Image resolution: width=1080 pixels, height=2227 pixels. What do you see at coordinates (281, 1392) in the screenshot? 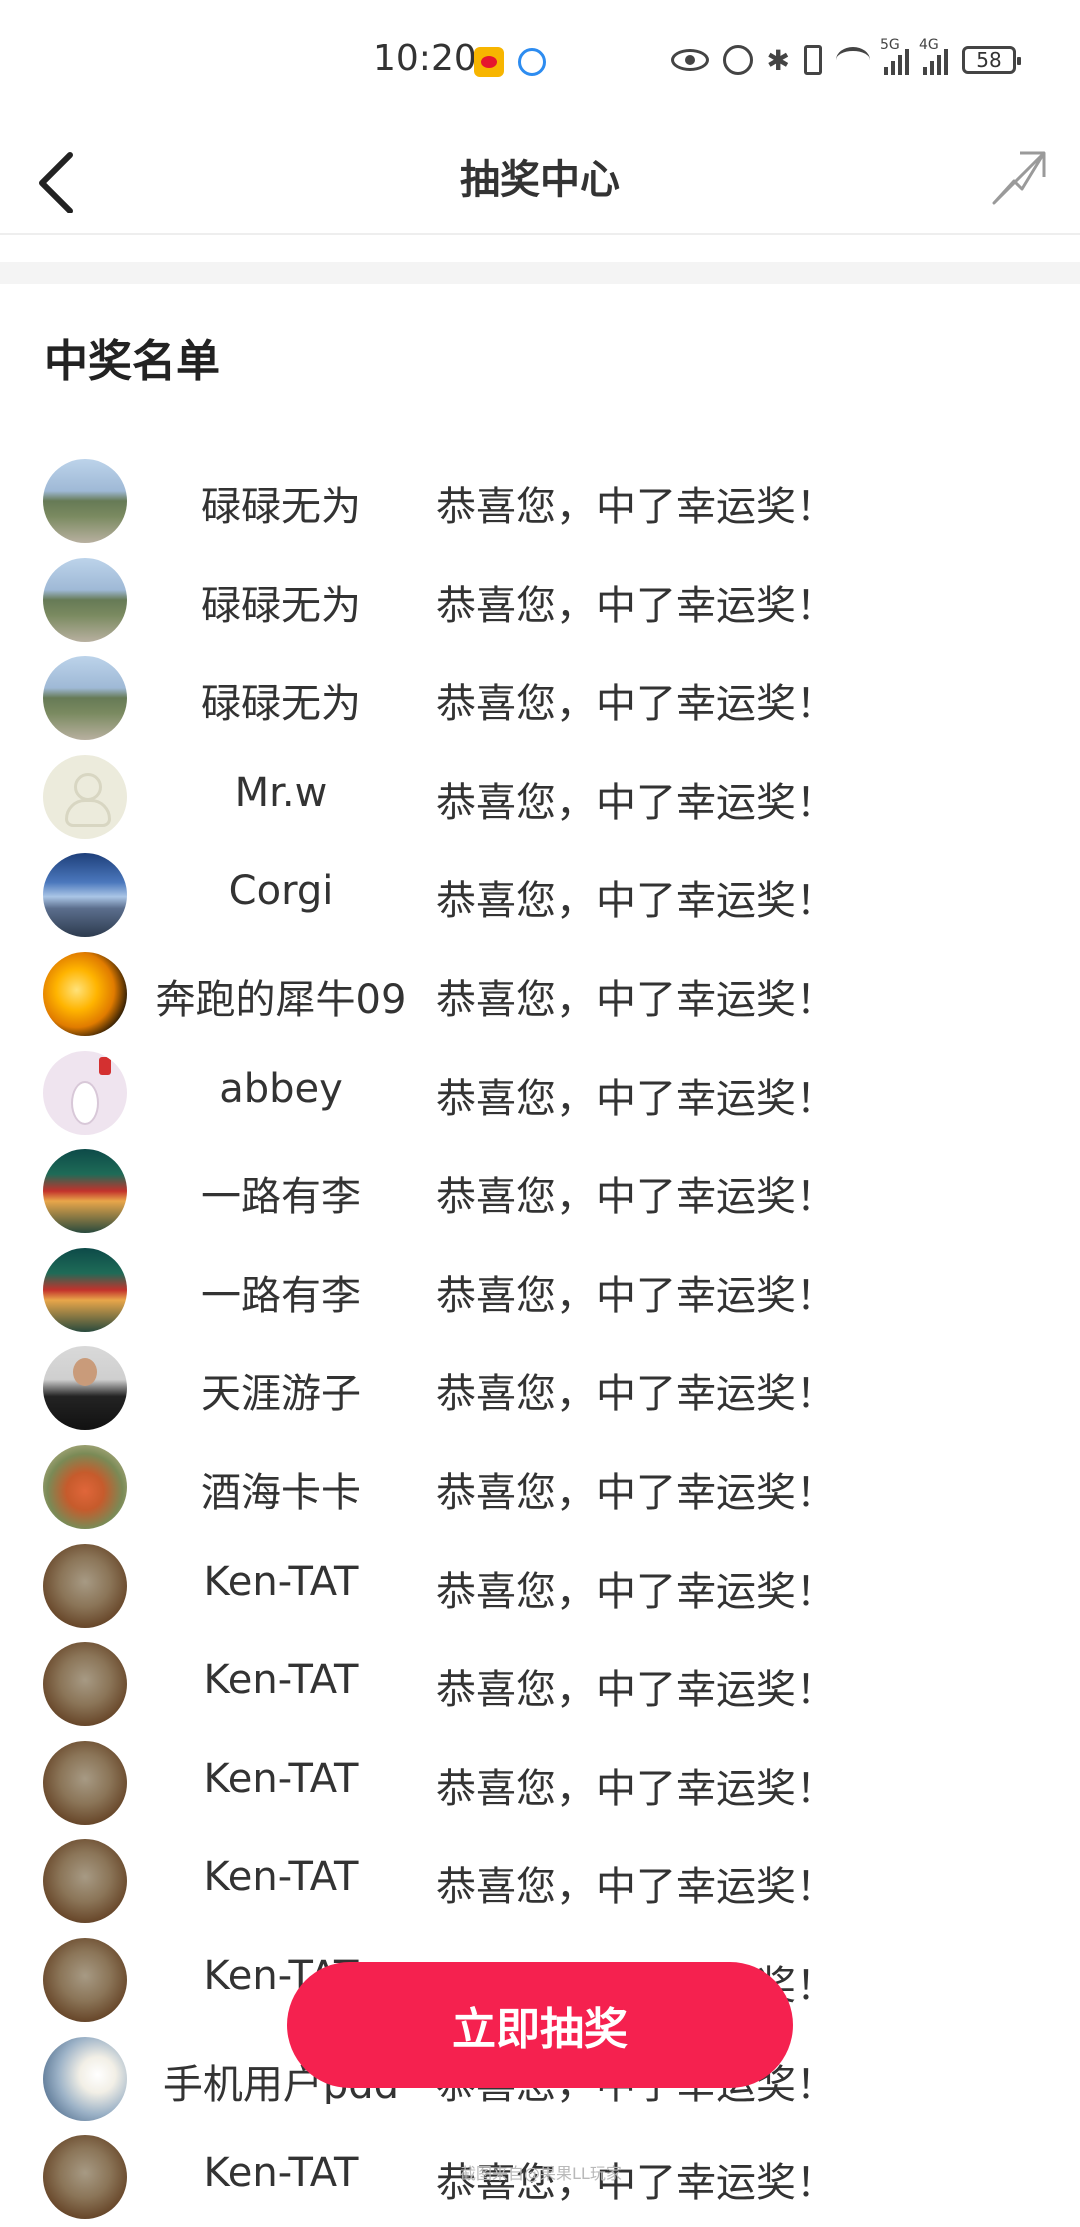
I see `winner-name: 天涯游子` at bounding box center [281, 1392].